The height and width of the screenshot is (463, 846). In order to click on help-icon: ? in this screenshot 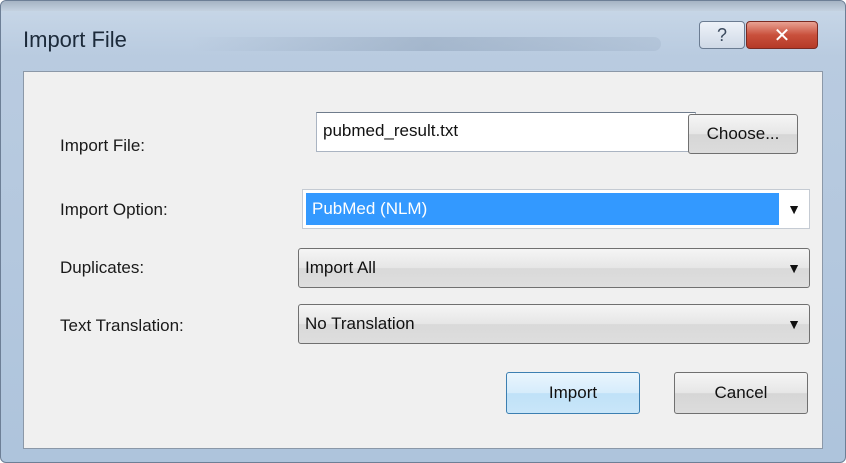, I will do `click(721, 34)`.